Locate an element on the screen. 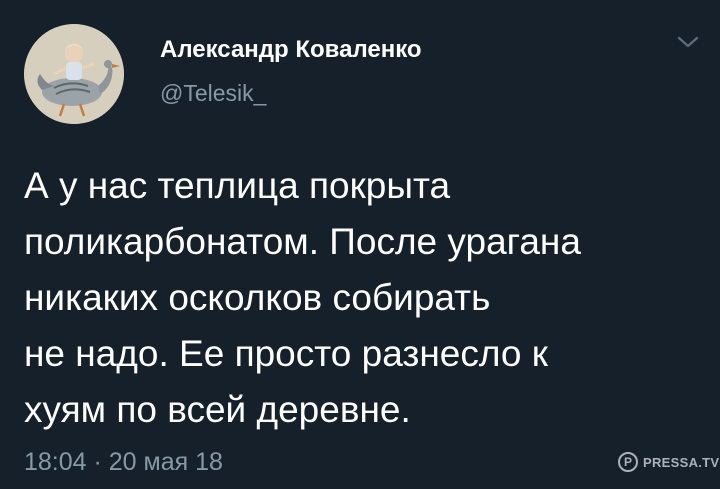 Image resolution: width=720 pixels, height=489 pixels. watermark-logo-icon: P is located at coordinates (628, 462).